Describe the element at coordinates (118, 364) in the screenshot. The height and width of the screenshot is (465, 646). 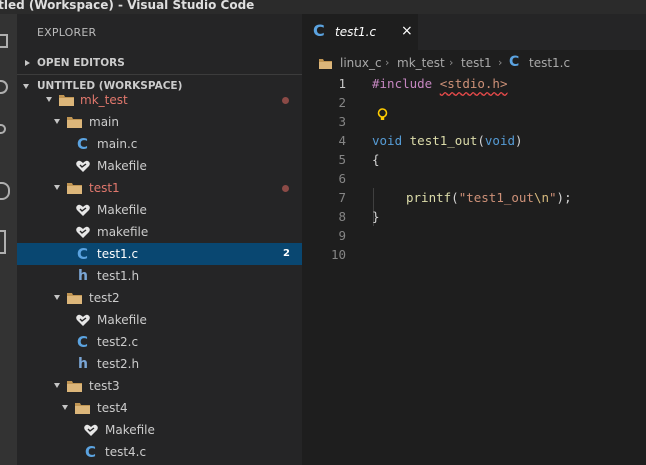
I see `tree-item-label: test2.h` at that location.